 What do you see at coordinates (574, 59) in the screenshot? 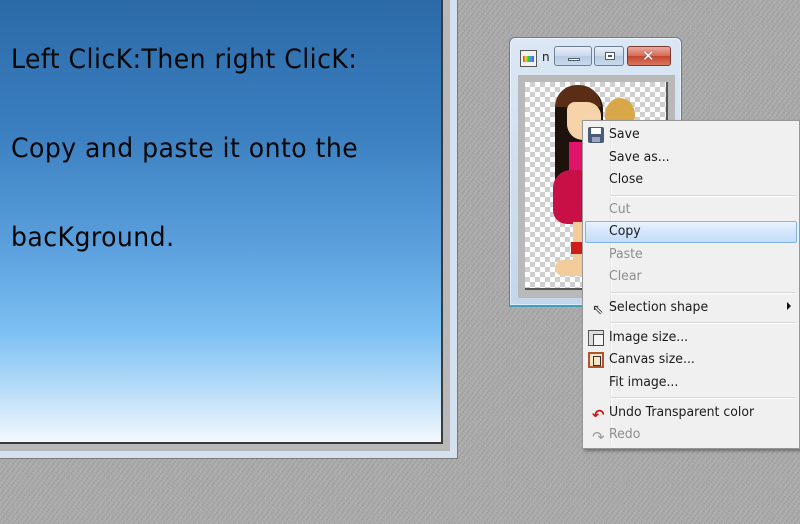
I see `minimize-icon` at bounding box center [574, 59].